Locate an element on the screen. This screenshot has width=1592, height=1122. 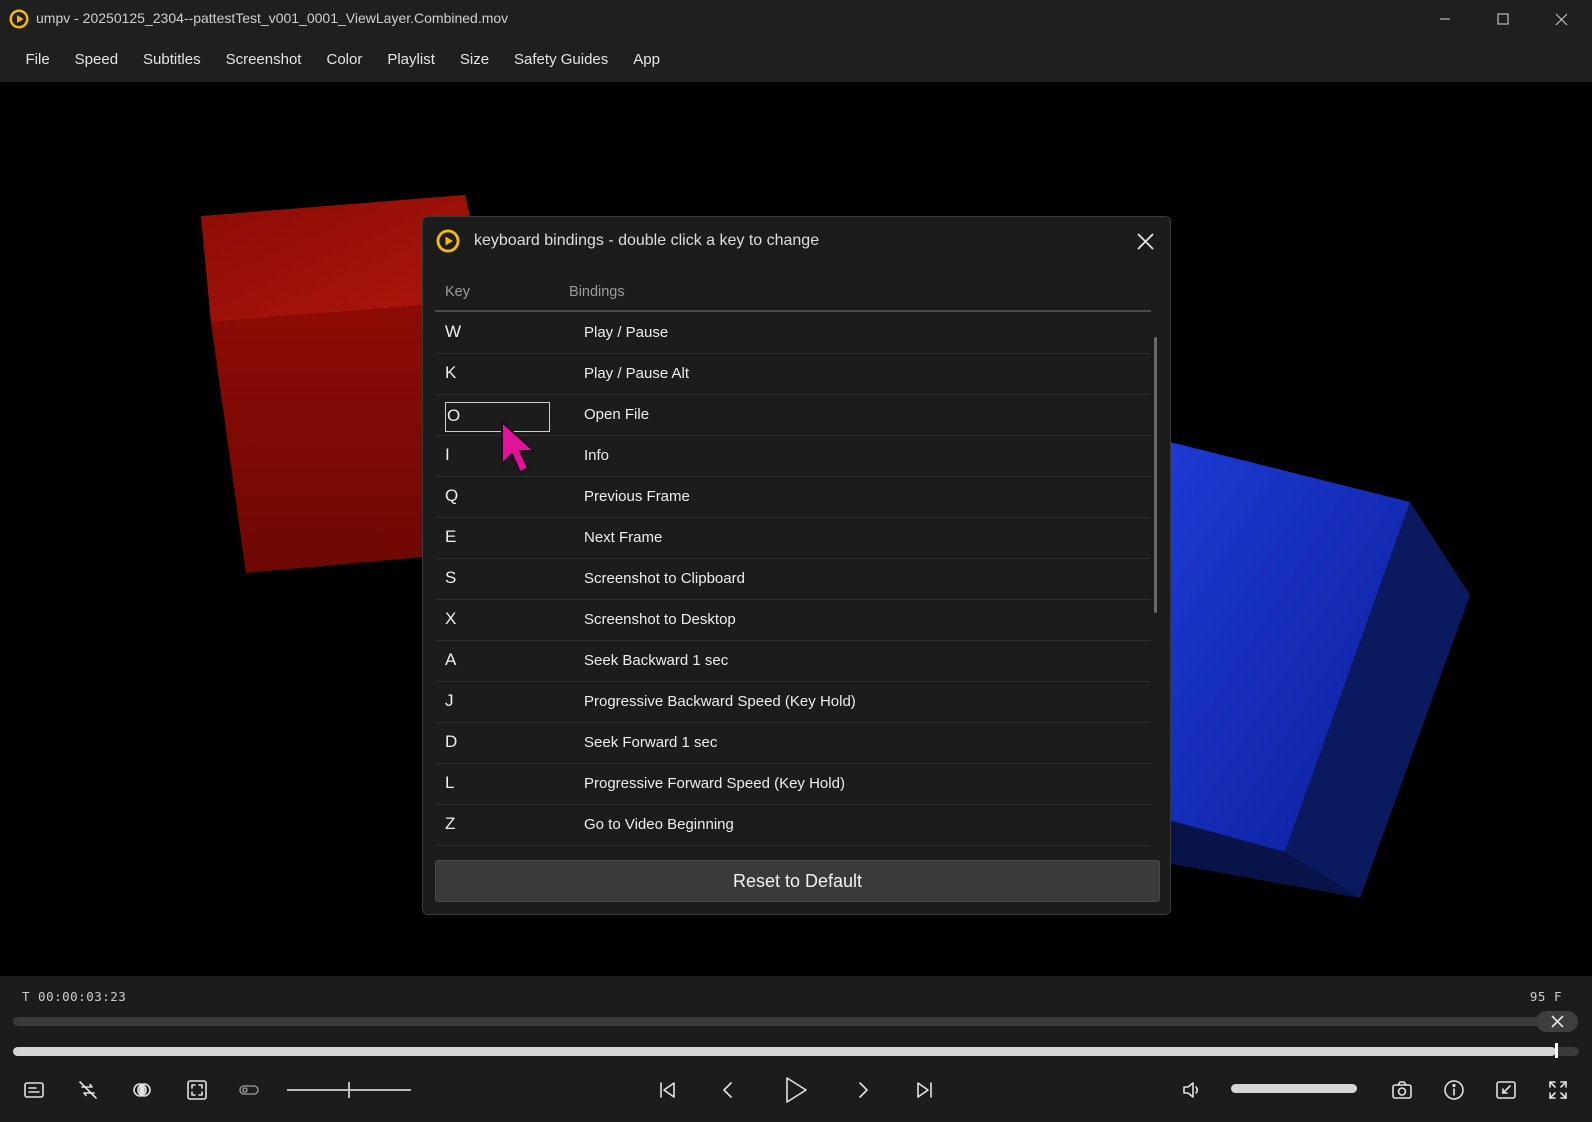
volume-button is located at coordinates (1192, 1090).